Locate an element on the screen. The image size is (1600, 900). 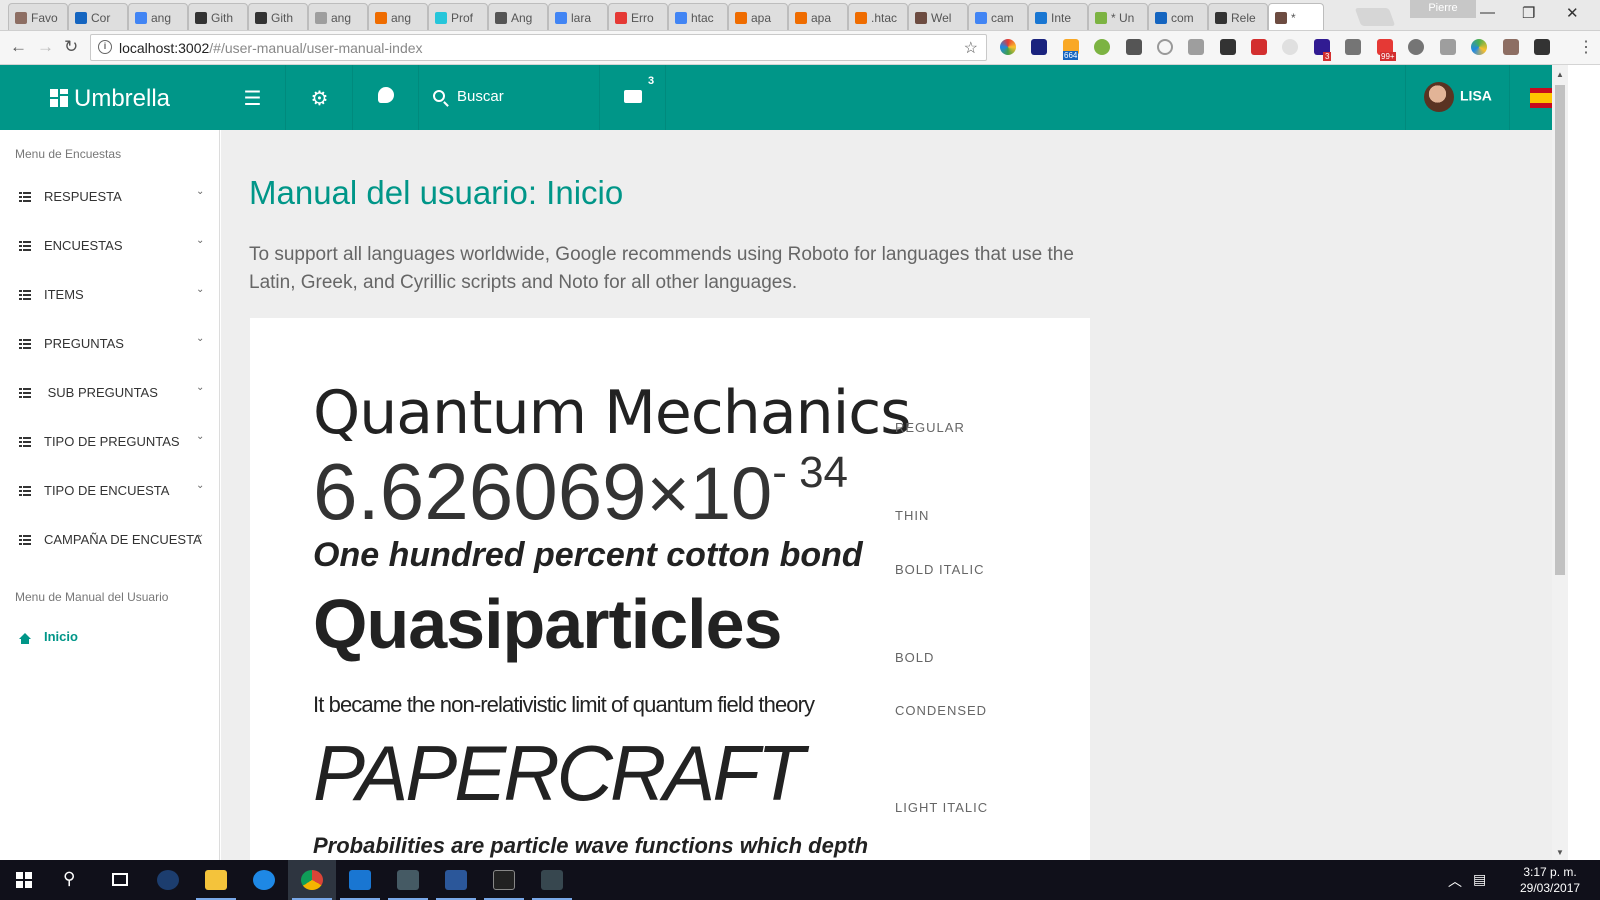
taskbar-app-word is located at coordinates (456, 880).